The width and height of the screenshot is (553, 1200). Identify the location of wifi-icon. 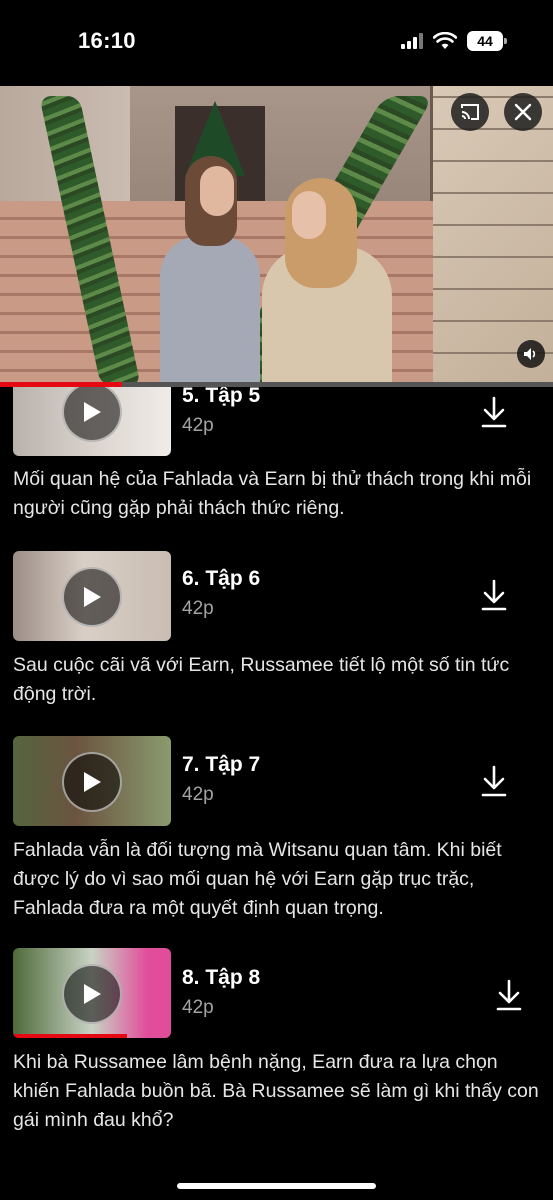
(445, 40).